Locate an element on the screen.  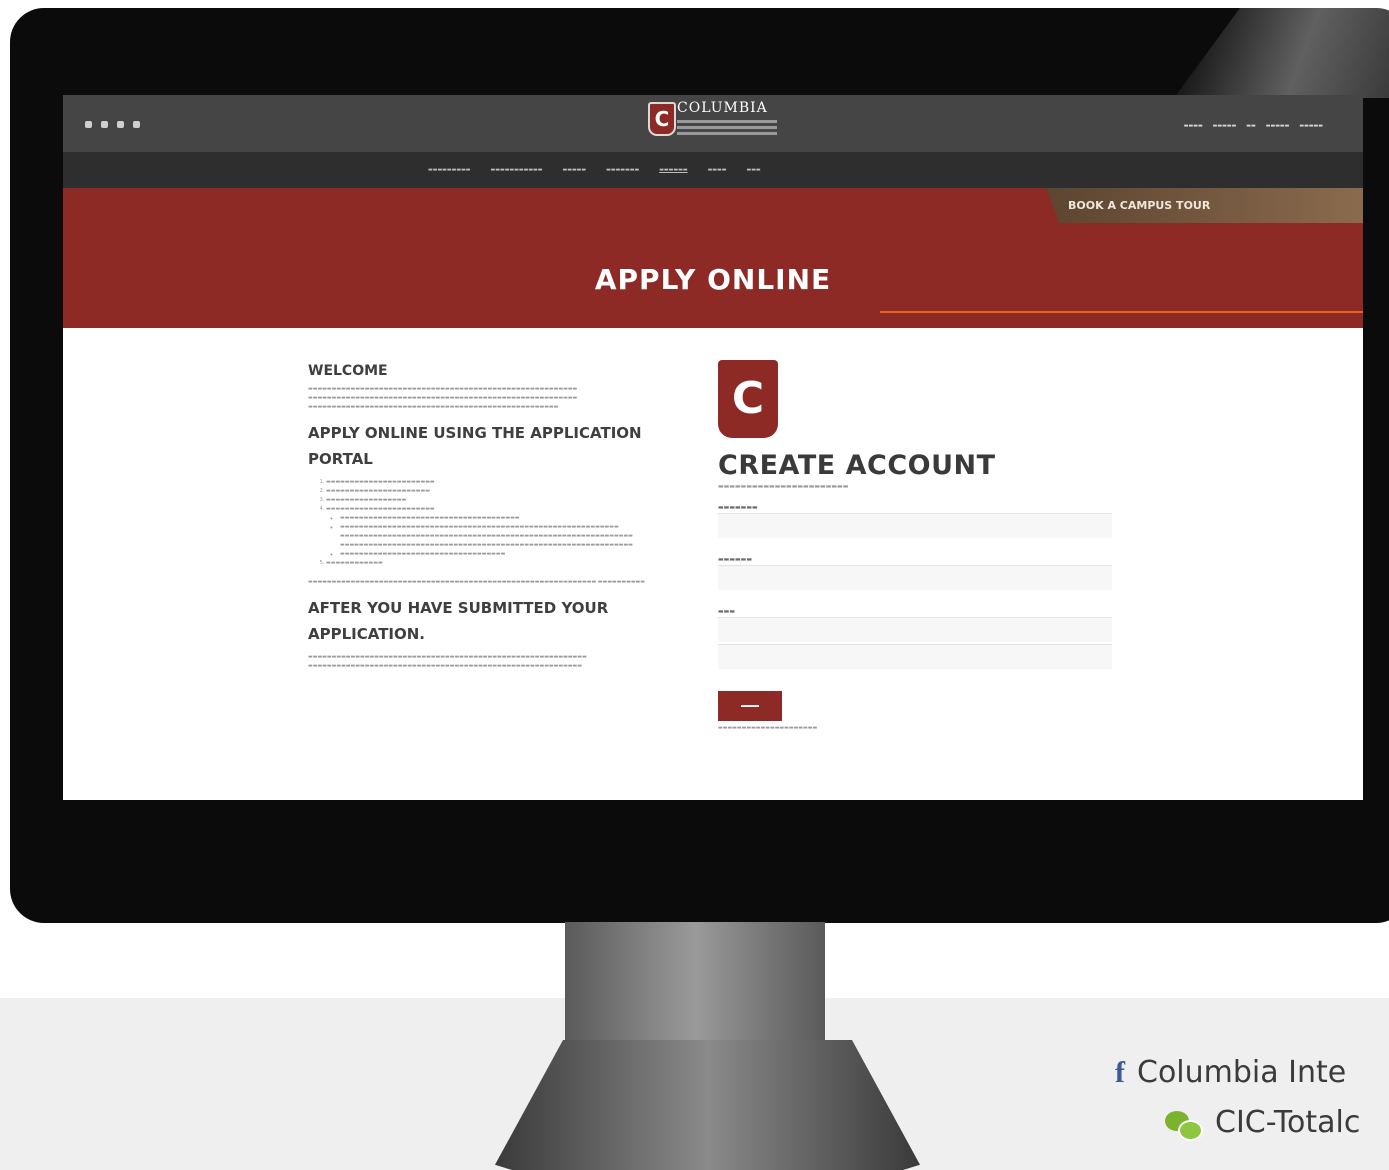
first-name-label: ▬▬▬▬▬▬▬ is located at coordinates (738, 507).